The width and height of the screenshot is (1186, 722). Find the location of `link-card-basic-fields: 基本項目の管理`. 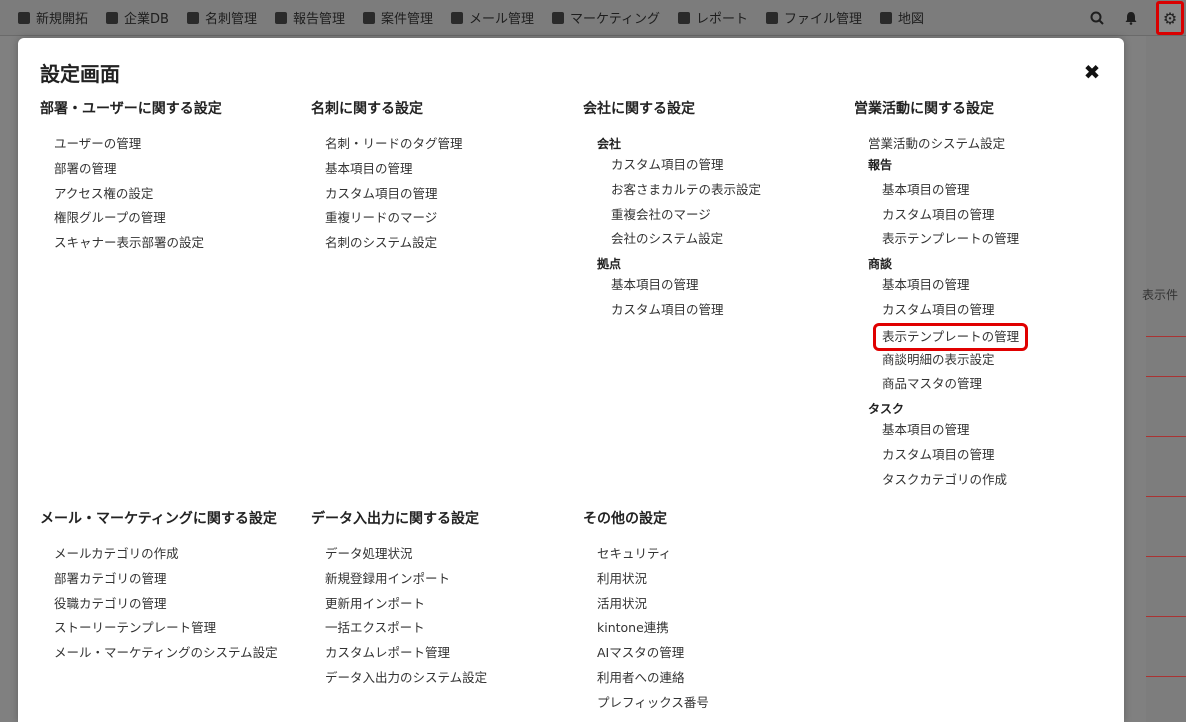

link-card-basic-fields: 基本項目の管理 is located at coordinates (394, 169).